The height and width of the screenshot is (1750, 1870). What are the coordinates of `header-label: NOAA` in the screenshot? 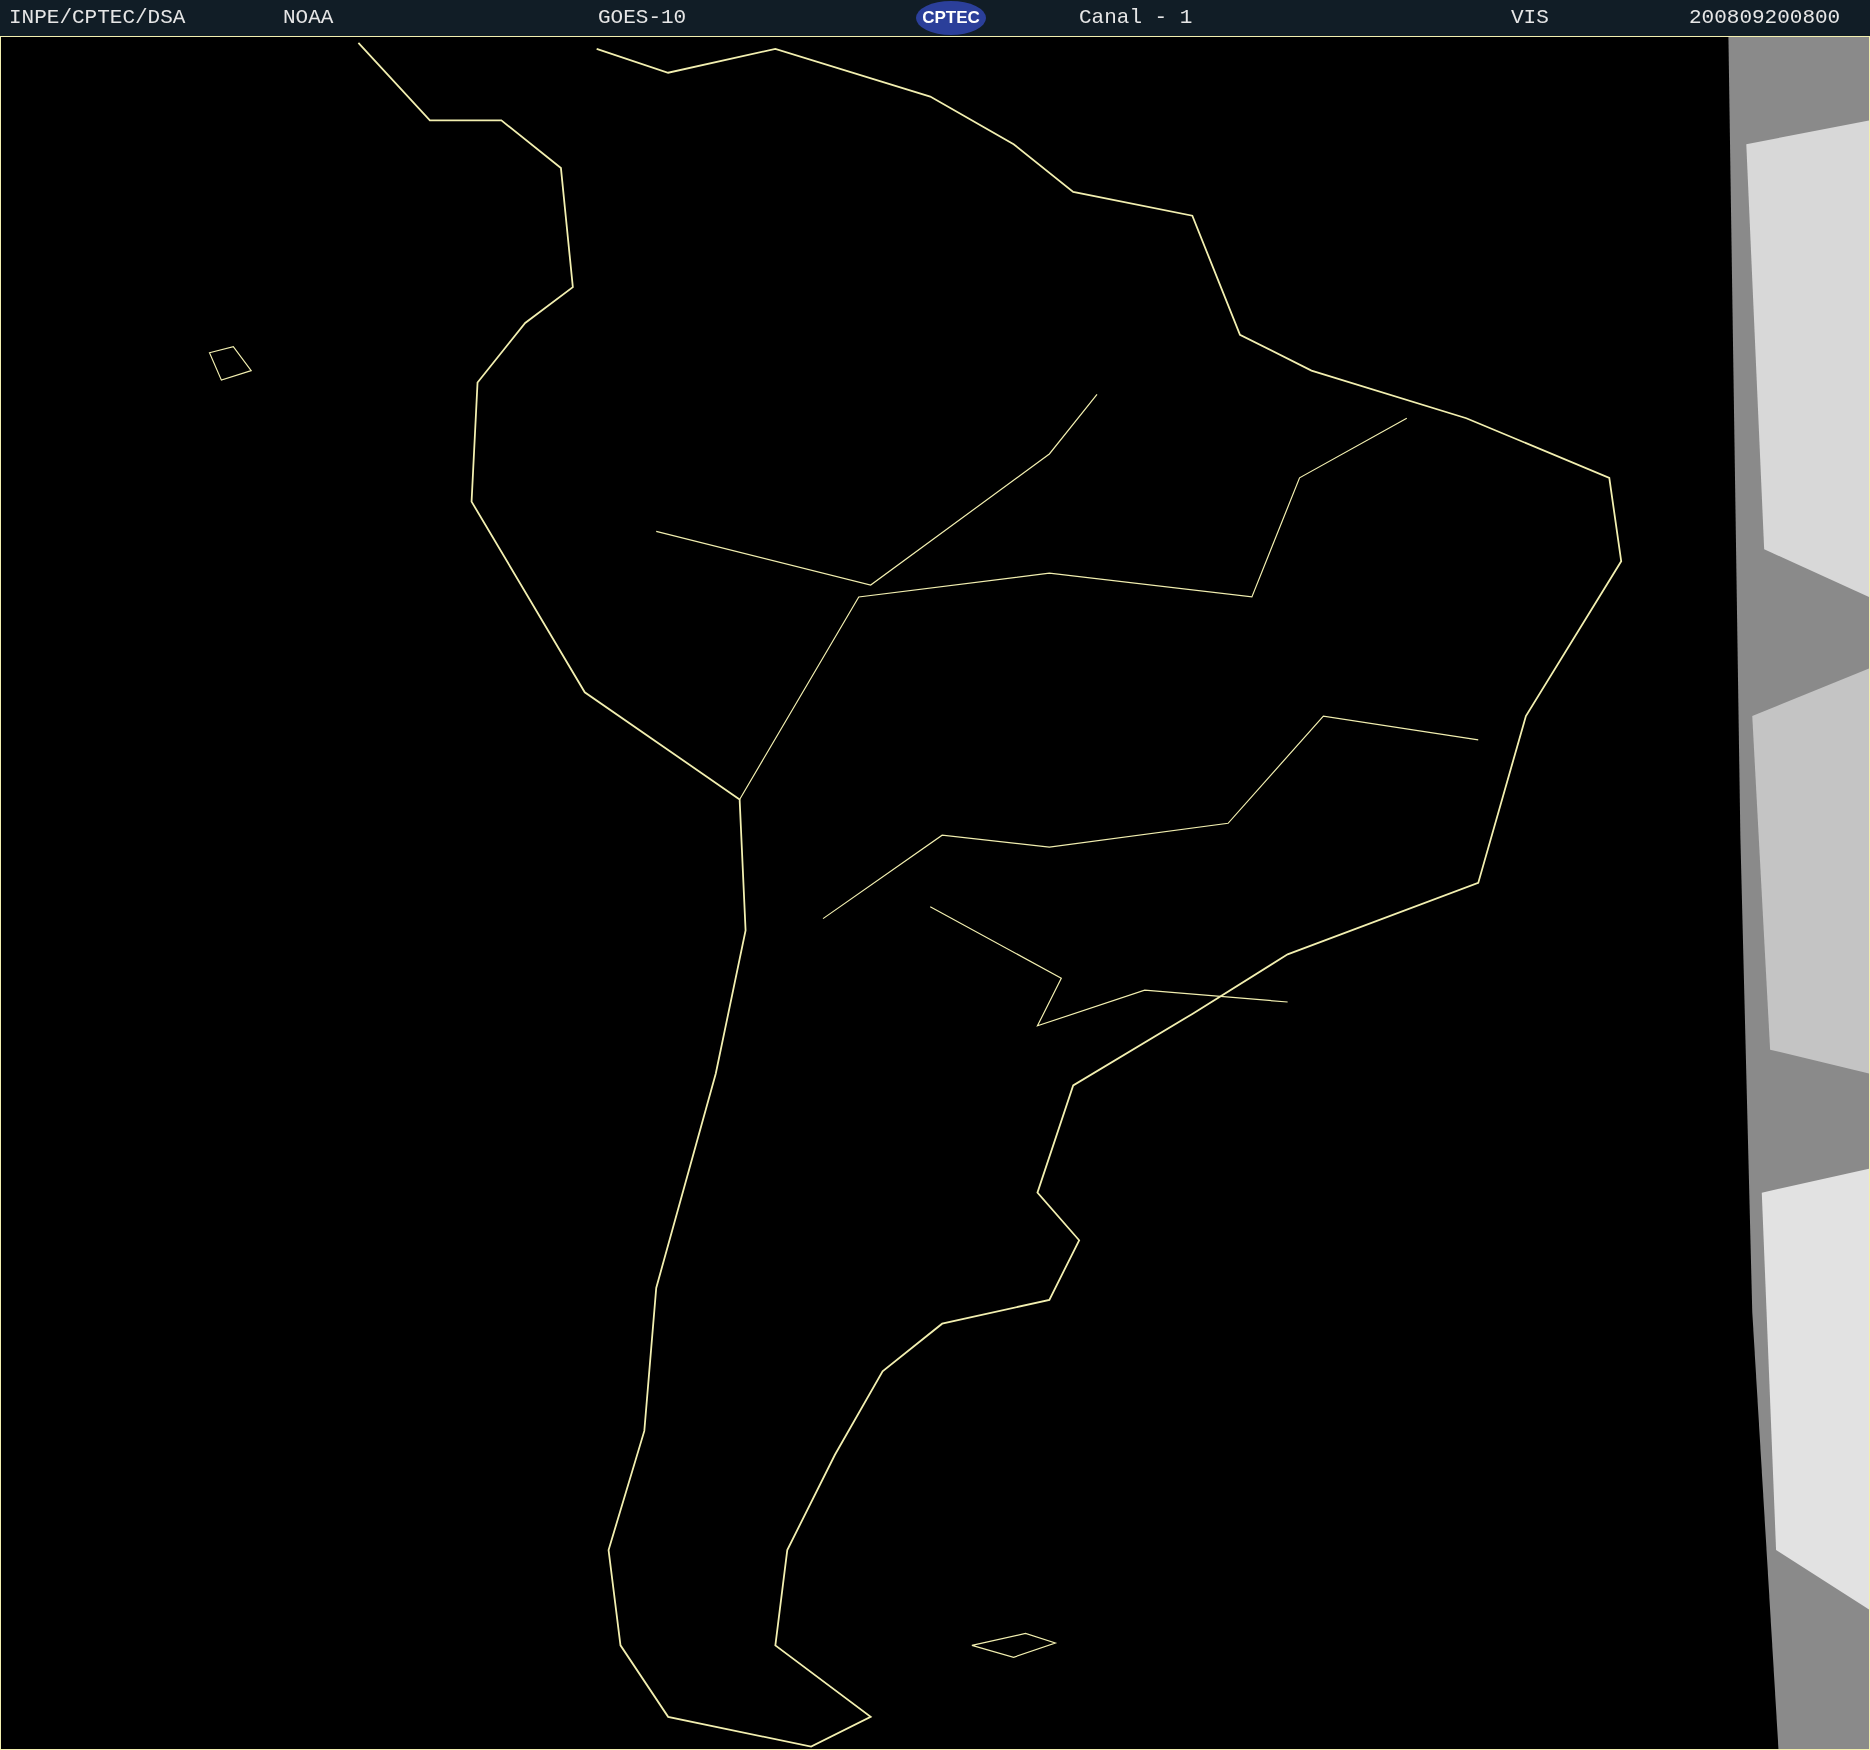 It's located at (309, 18).